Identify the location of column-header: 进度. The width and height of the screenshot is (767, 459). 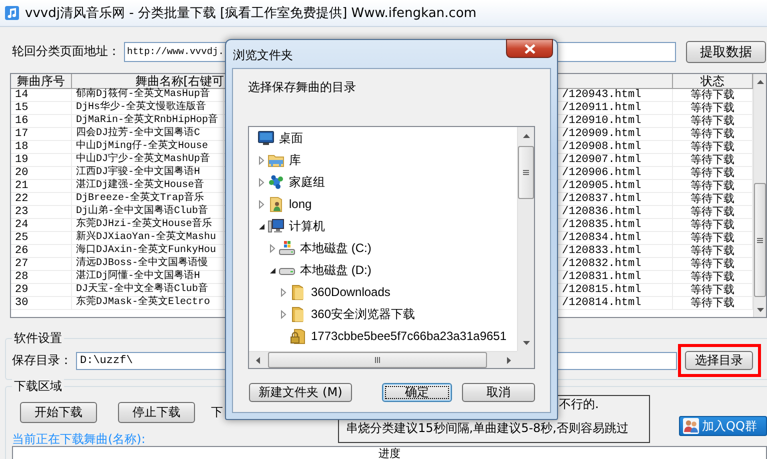
(389, 453).